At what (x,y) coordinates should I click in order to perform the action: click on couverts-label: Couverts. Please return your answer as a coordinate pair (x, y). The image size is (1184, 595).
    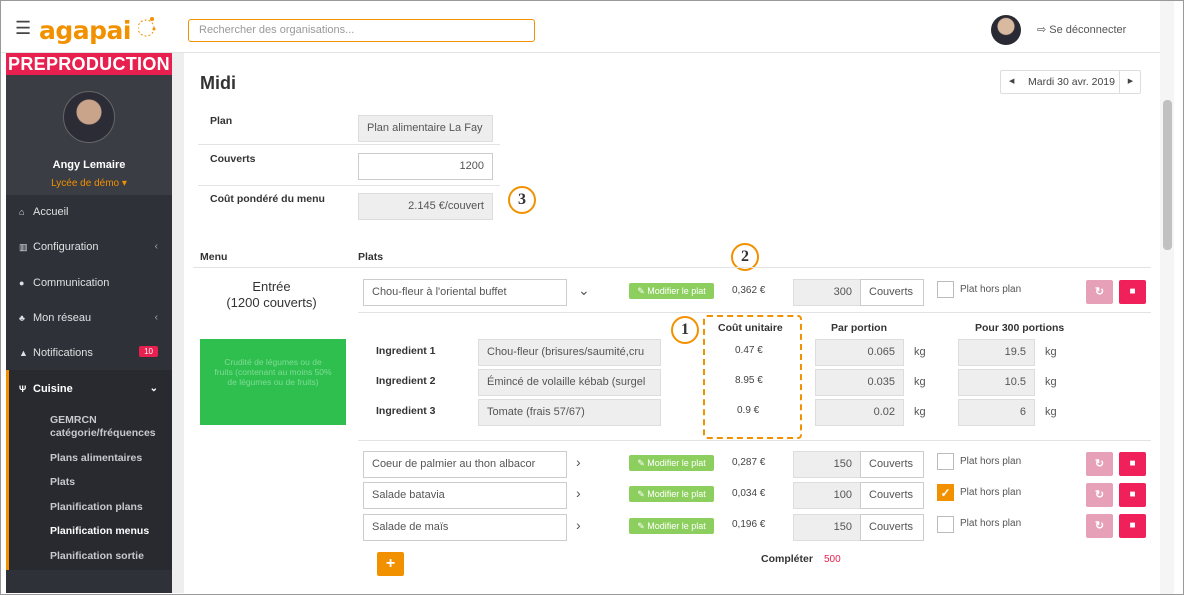
    Looking at the image, I should click on (233, 159).